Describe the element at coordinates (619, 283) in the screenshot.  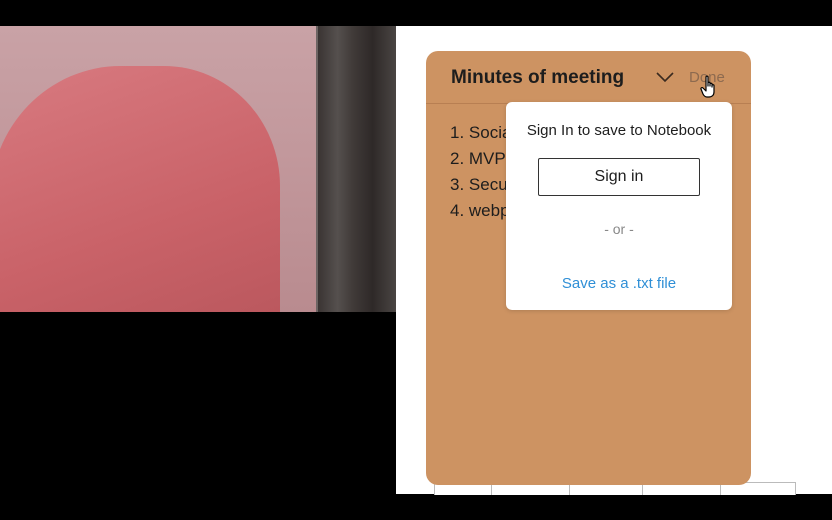
I see `save-as-txt-link: Save as a .txt file` at that location.